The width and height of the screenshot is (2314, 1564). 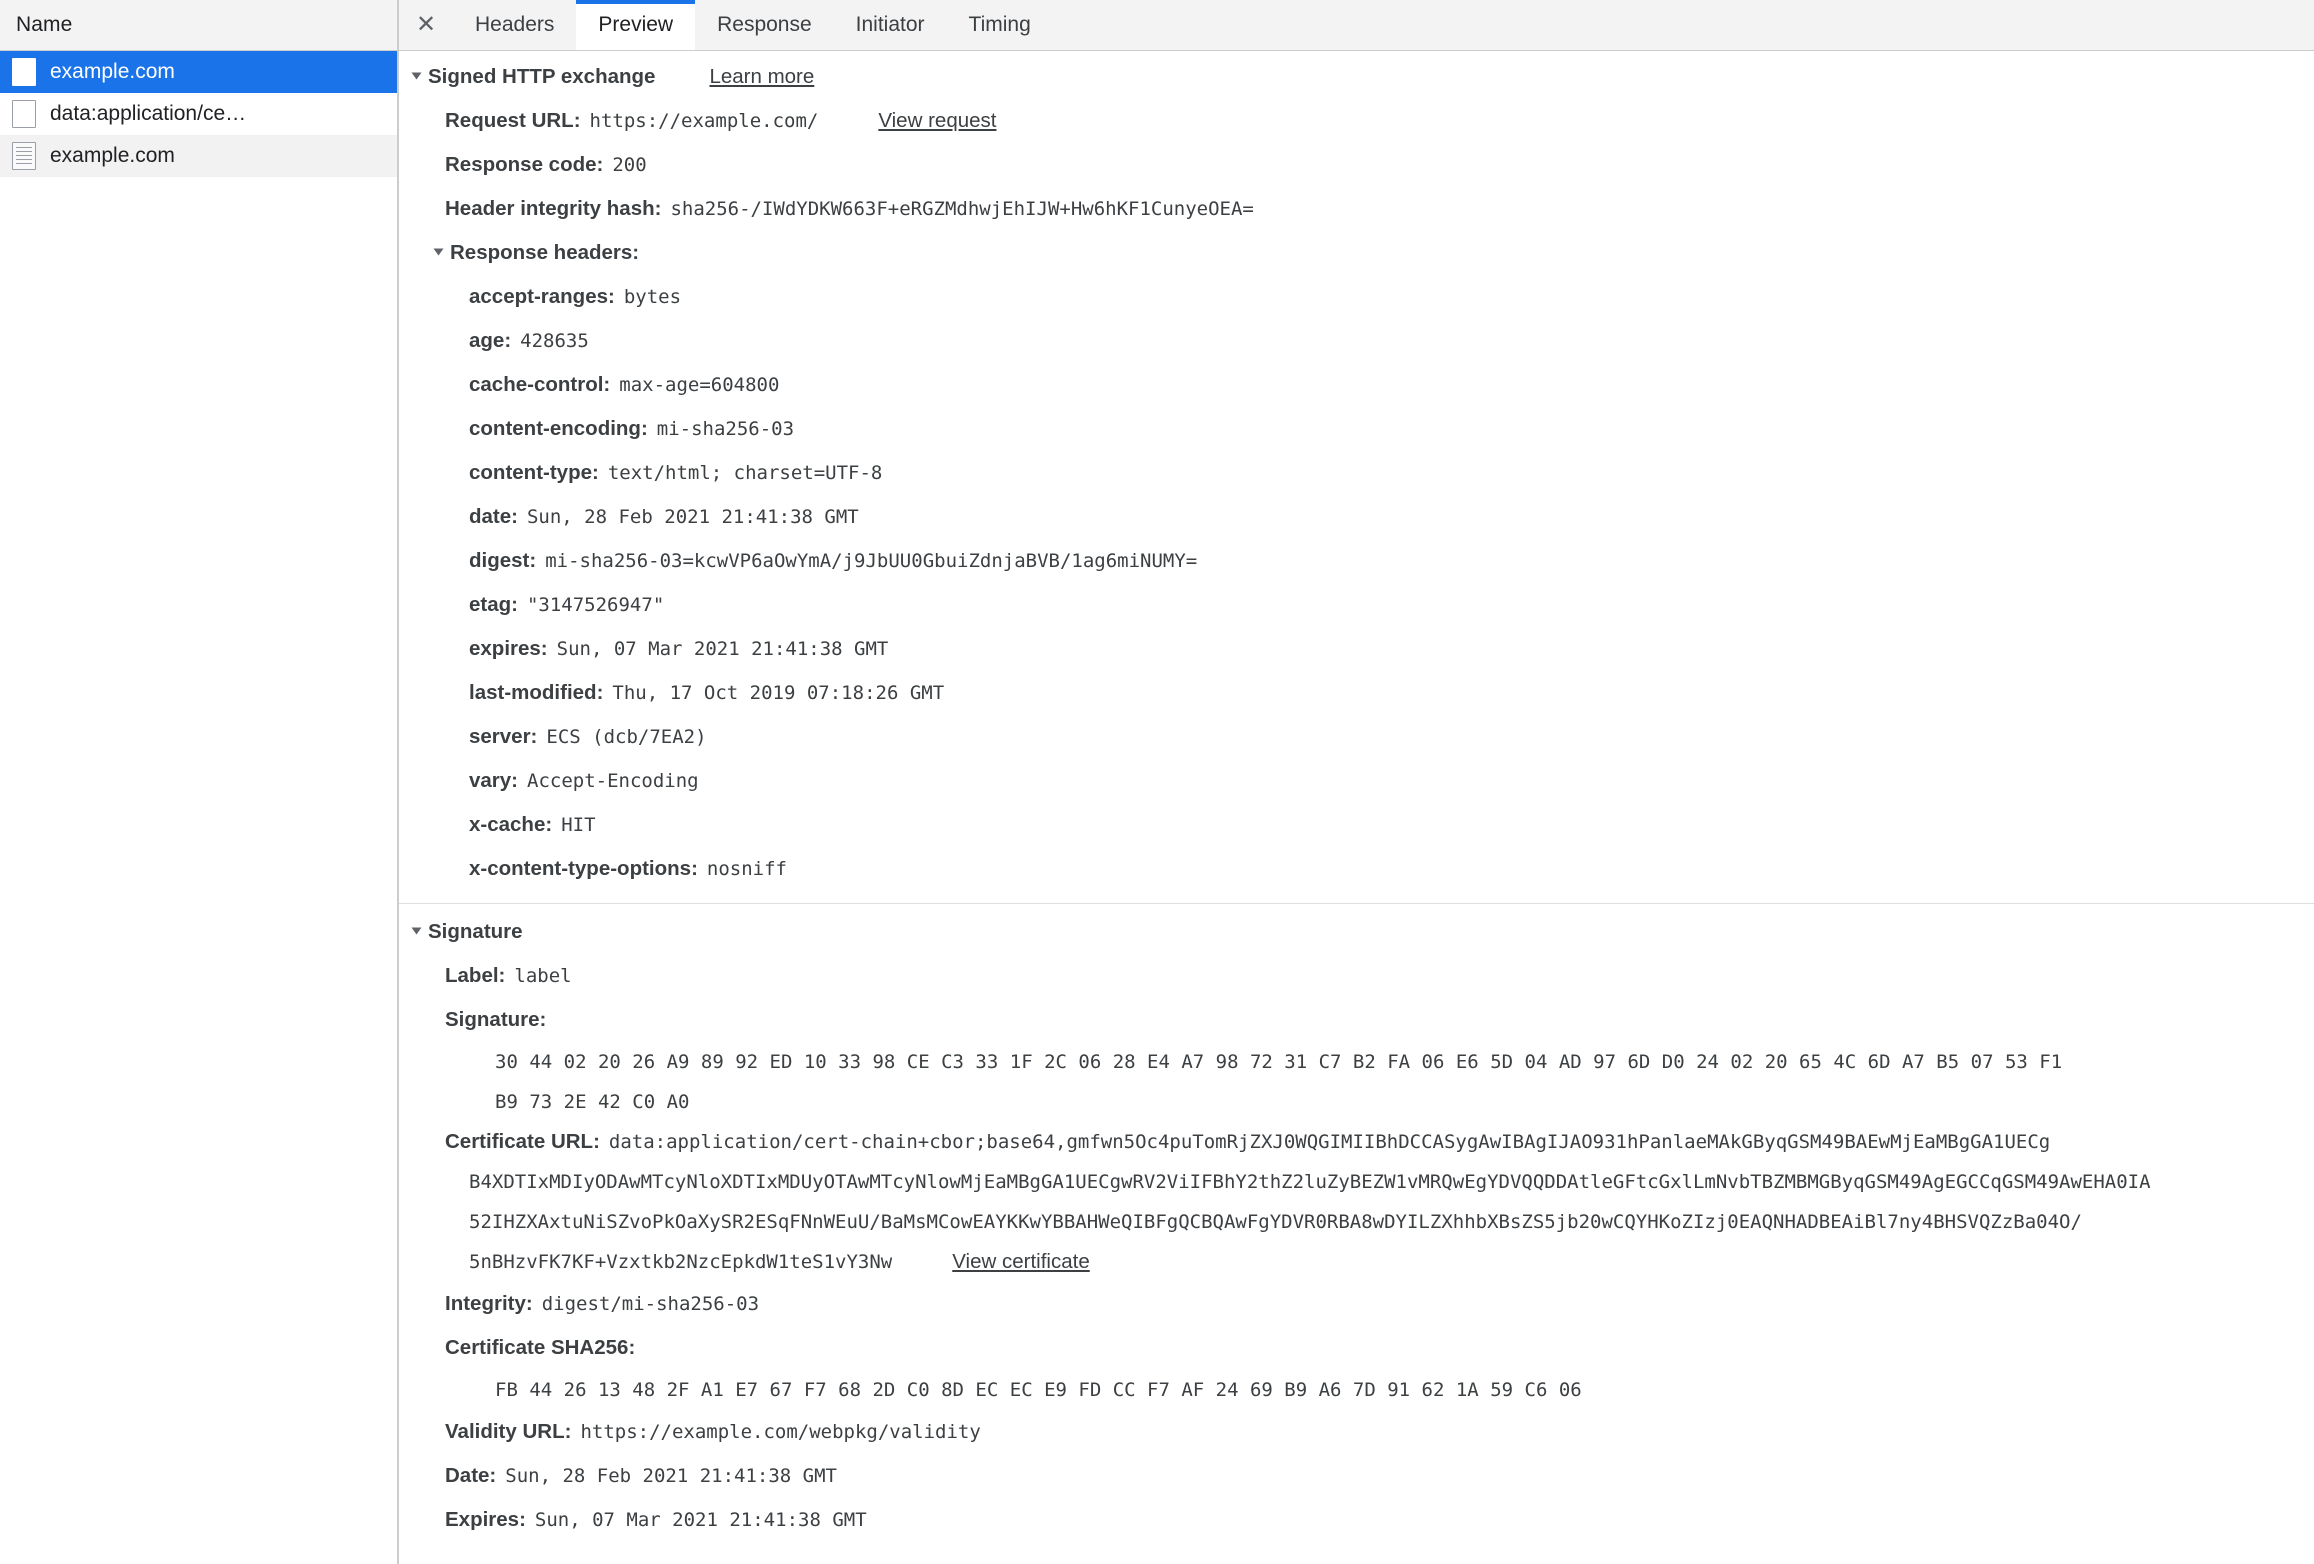 What do you see at coordinates (671, 1476) in the screenshot?
I see `date-value: Sun, 28 Feb 2021 21:41:38 GMT` at bounding box center [671, 1476].